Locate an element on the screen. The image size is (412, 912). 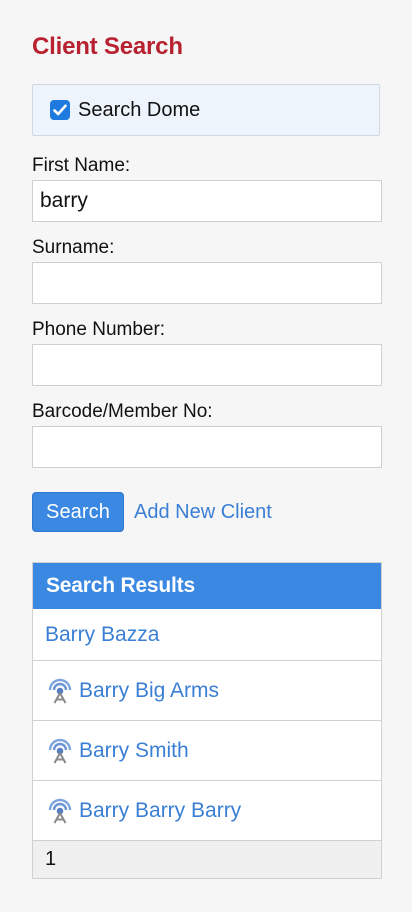
search-actions: Search Add New Client is located at coordinates (207, 512).